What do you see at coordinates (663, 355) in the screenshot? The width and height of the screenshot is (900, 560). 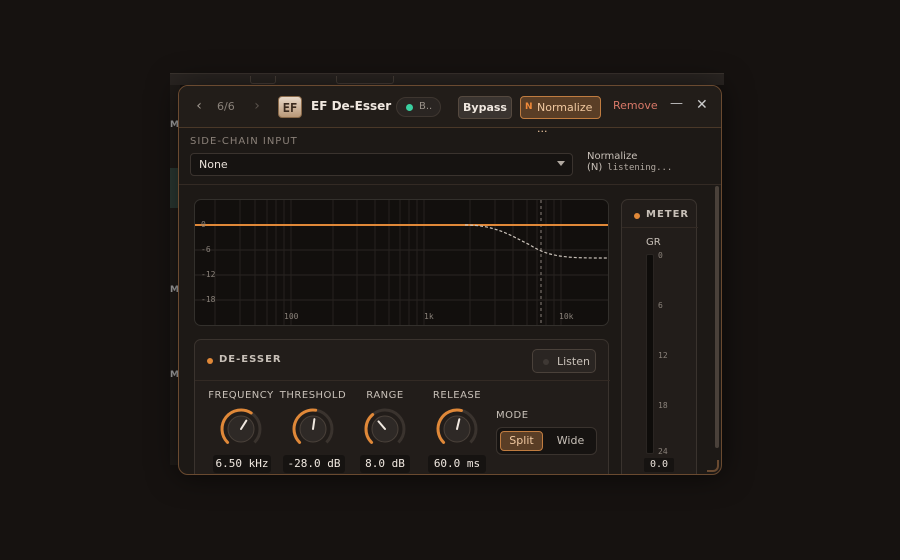 I see `meter-tick-label: 12` at bounding box center [663, 355].